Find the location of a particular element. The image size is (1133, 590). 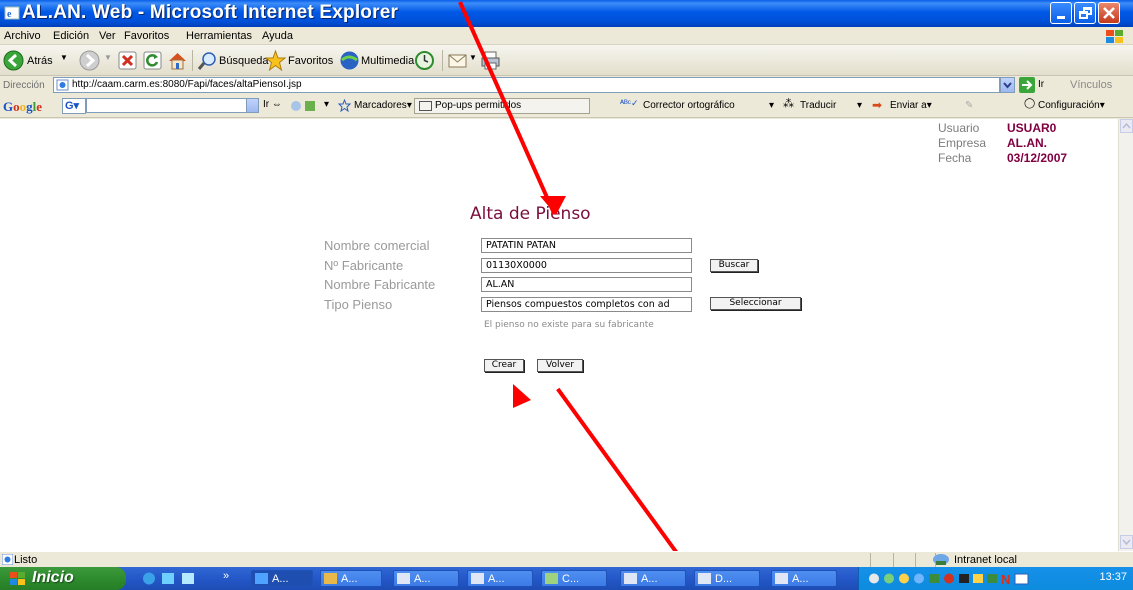

start-button: Inicio is located at coordinates (63, 578).